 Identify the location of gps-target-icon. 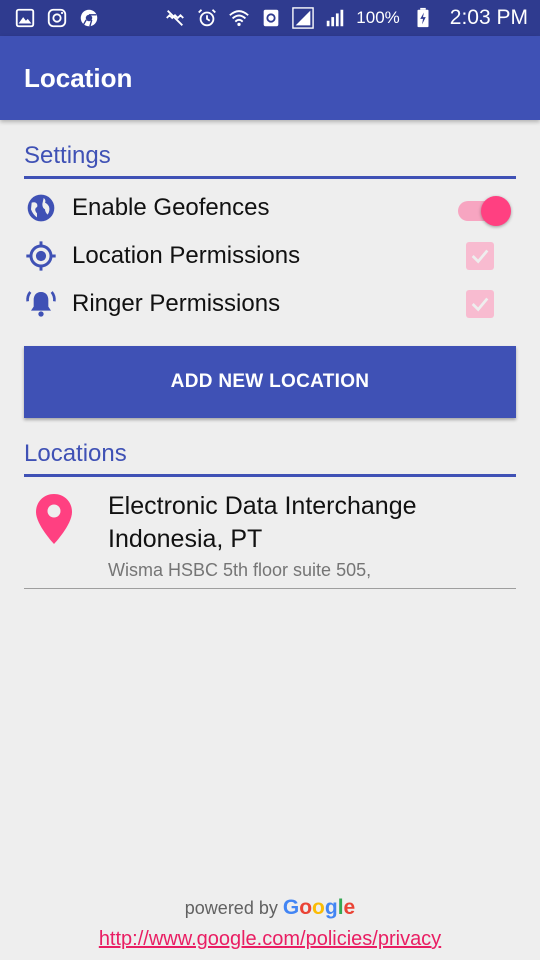
(41, 256).